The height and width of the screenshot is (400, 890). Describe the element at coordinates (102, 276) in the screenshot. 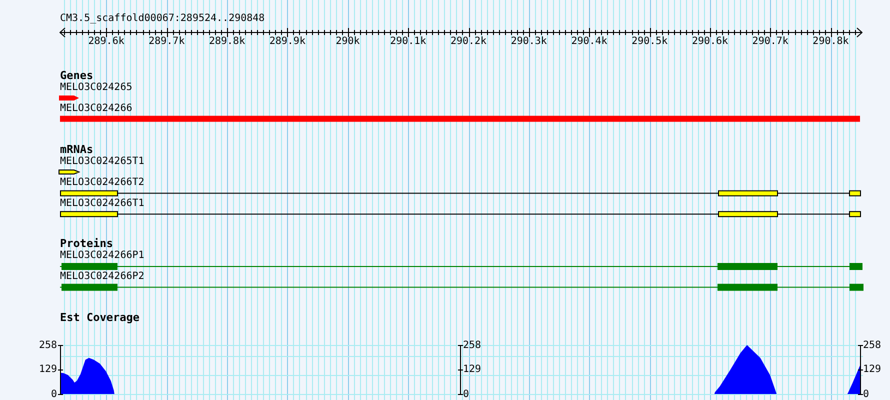

I see `feature-label: MELO3C024266P2` at that location.